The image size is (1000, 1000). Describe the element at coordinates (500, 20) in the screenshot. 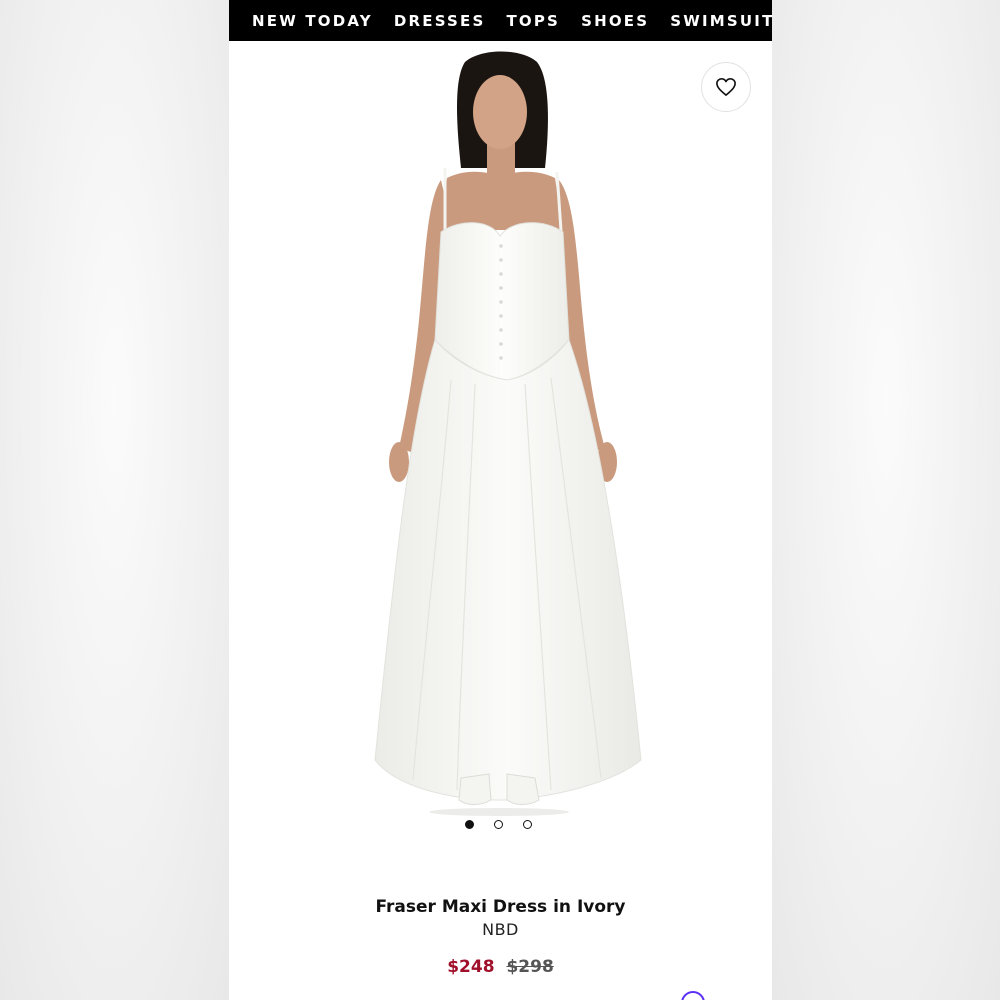

I see `category-nav: NEW TODAY DRESSES TOPS SHOES SWIMSUITS` at that location.